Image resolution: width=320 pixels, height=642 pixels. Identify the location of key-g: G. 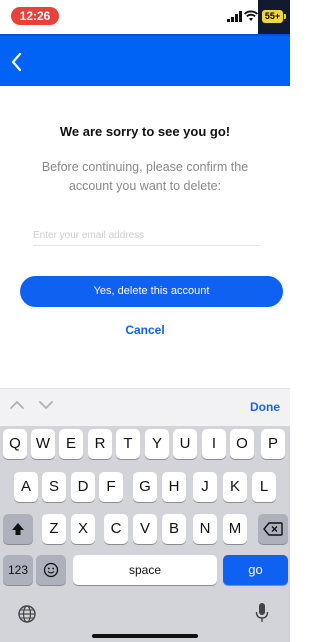
(145, 487).